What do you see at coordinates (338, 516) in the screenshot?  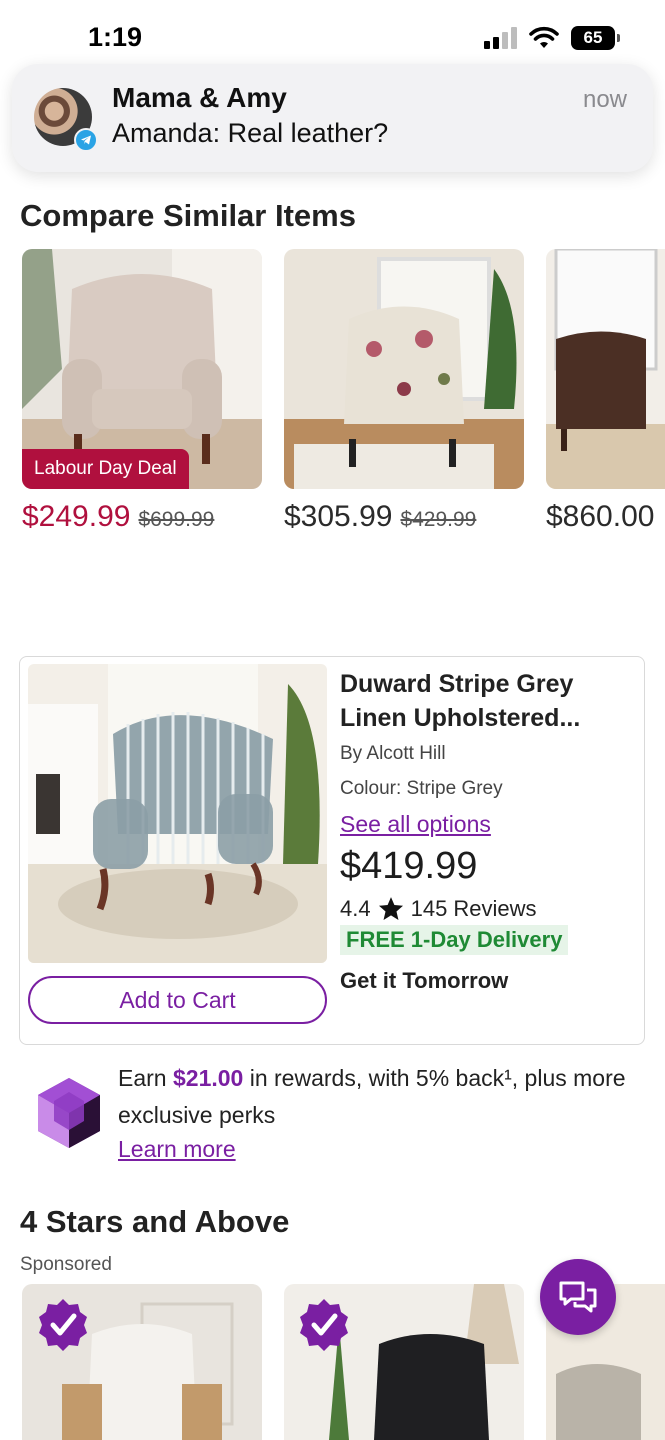 I see `price: $305.99` at bounding box center [338, 516].